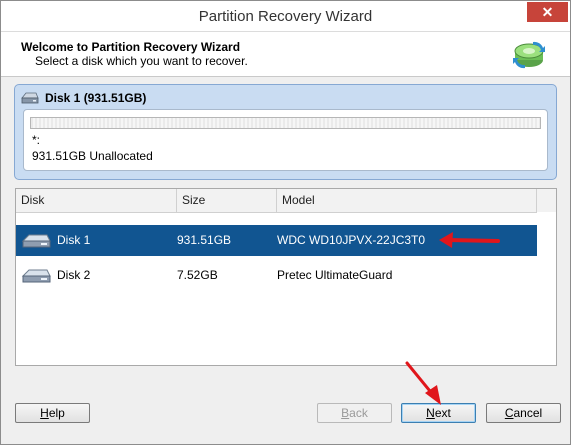 The height and width of the screenshot is (445, 571). I want to click on close-icon: ✕, so click(547, 12).